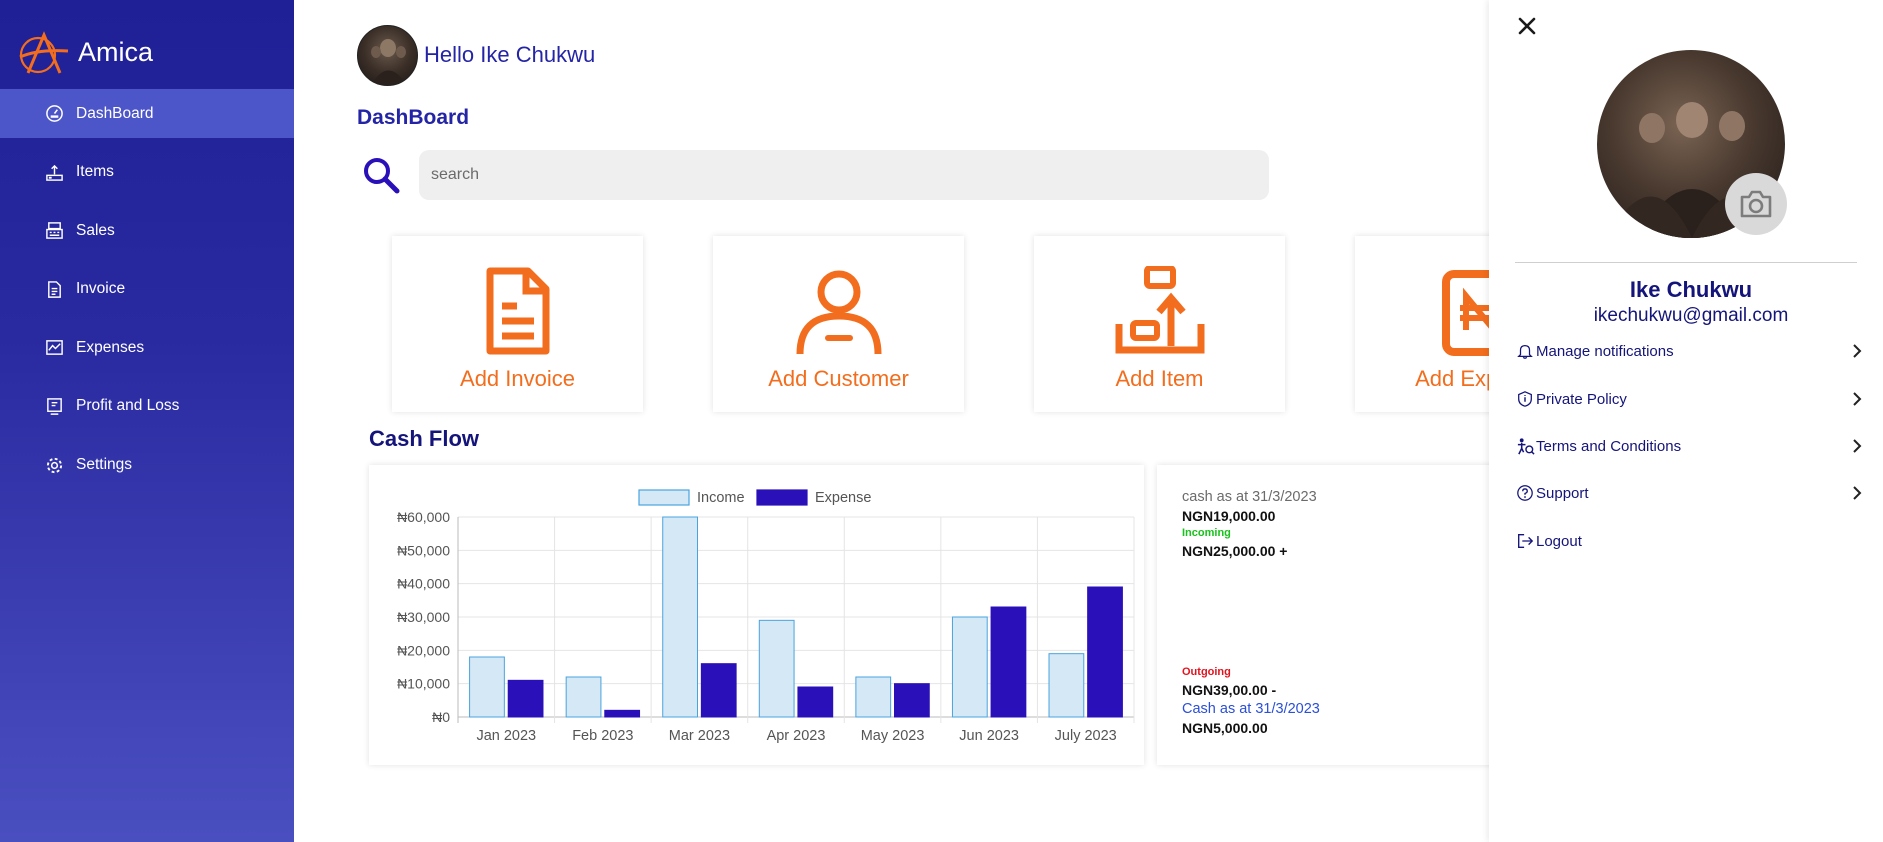  Describe the element at coordinates (110, 347) in the screenshot. I see `sidebar-item-label: Expenses` at that location.